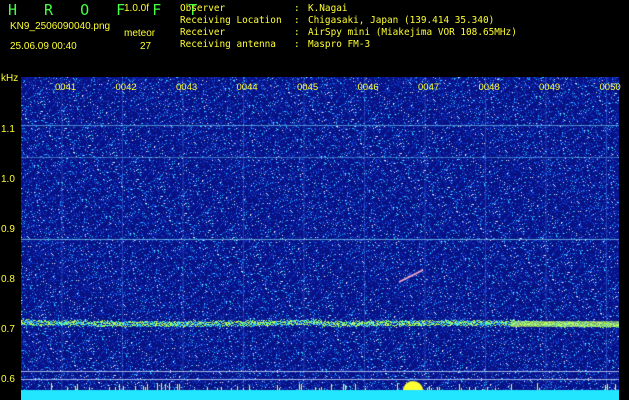 The height and width of the screenshot is (400, 629). What do you see at coordinates (8, 279) in the screenshot?
I see `y-tick-label: 0.8` at bounding box center [8, 279].